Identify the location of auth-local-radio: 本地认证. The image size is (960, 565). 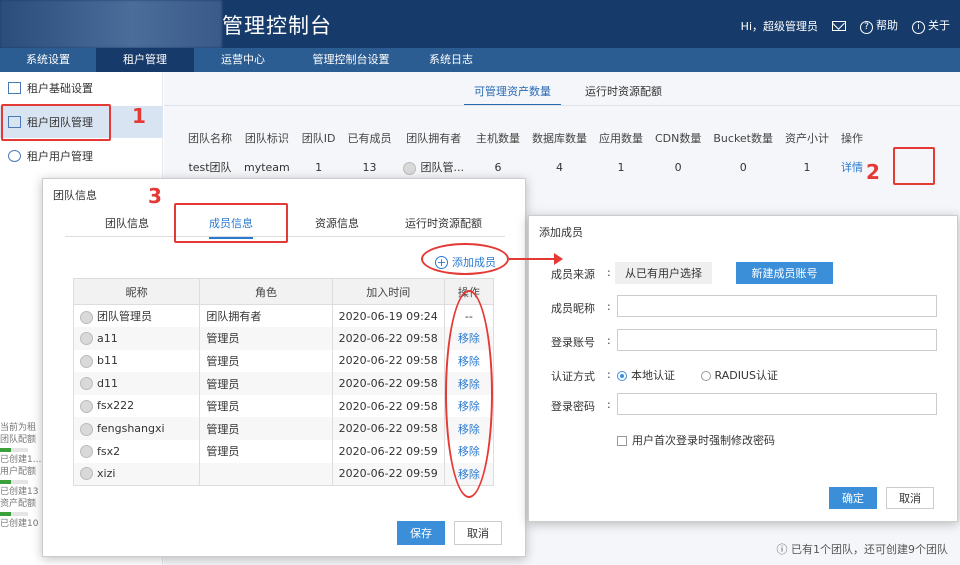
(646, 375).